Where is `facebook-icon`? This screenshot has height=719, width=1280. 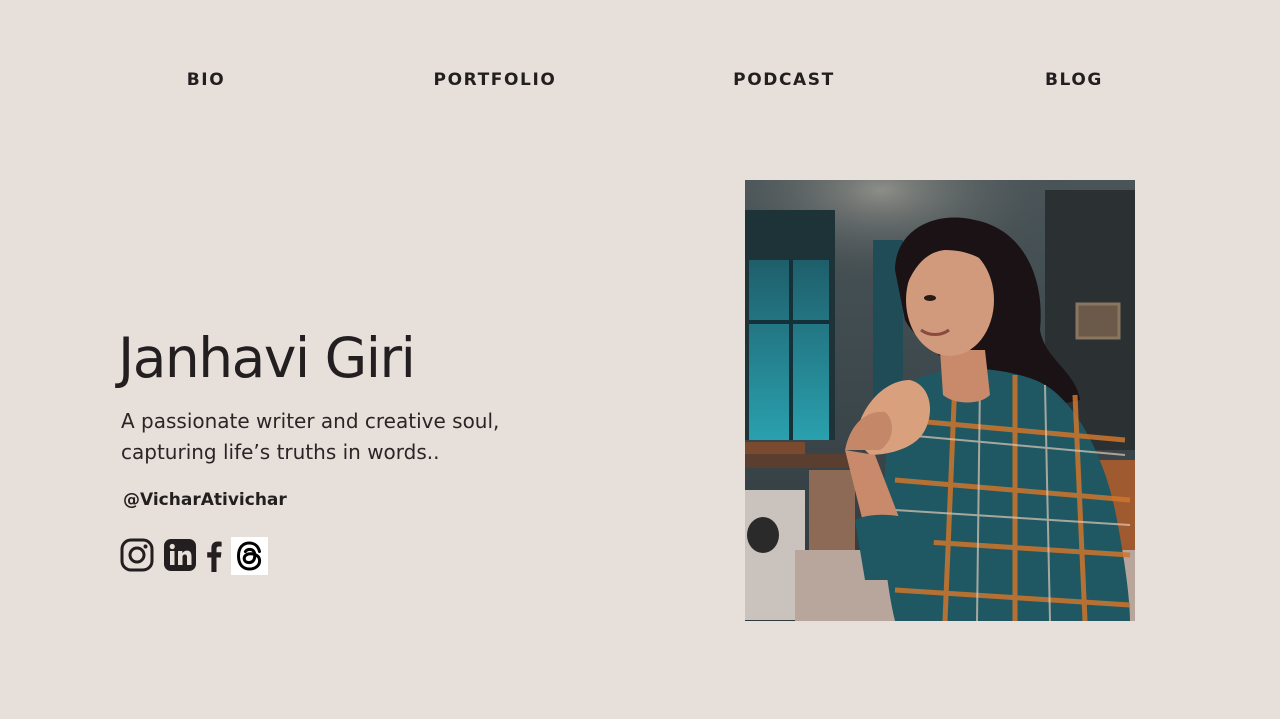
facebook-icon is located at coordinates (214, 556).